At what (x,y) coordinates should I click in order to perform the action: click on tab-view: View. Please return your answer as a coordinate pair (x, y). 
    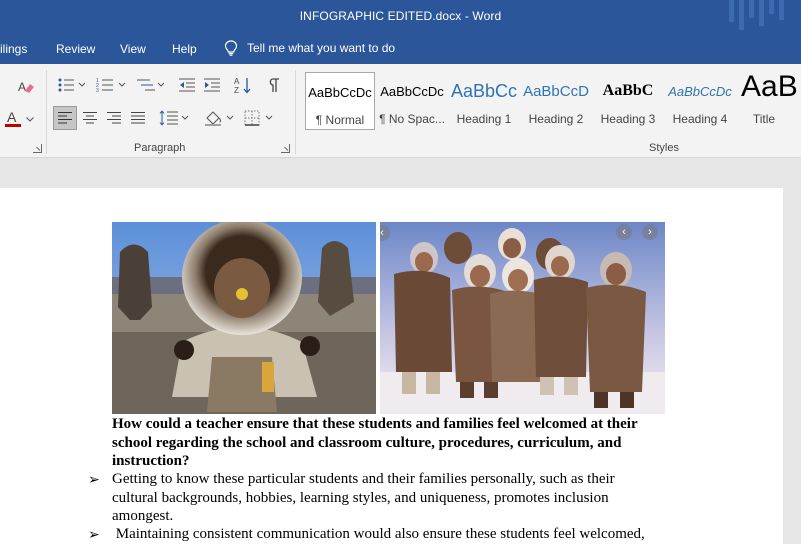
    Looking at the image, I should click on (133, 49).